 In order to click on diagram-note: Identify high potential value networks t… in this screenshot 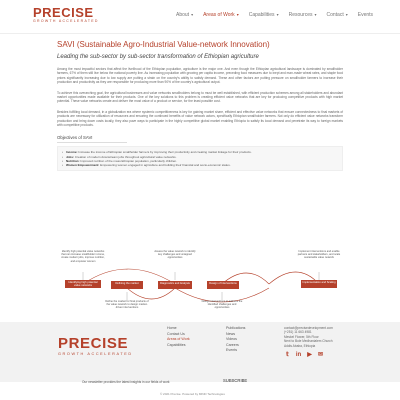, I will do `click(83, 256)`.